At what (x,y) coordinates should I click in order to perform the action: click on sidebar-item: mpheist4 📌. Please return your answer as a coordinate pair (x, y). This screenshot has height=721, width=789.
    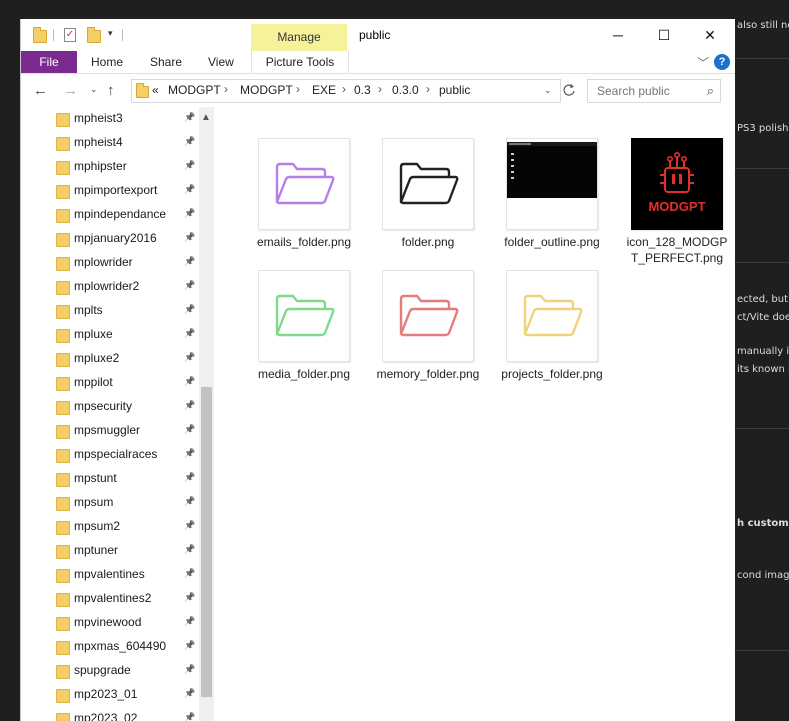
    Looking at the image, I should click on (111, 143).